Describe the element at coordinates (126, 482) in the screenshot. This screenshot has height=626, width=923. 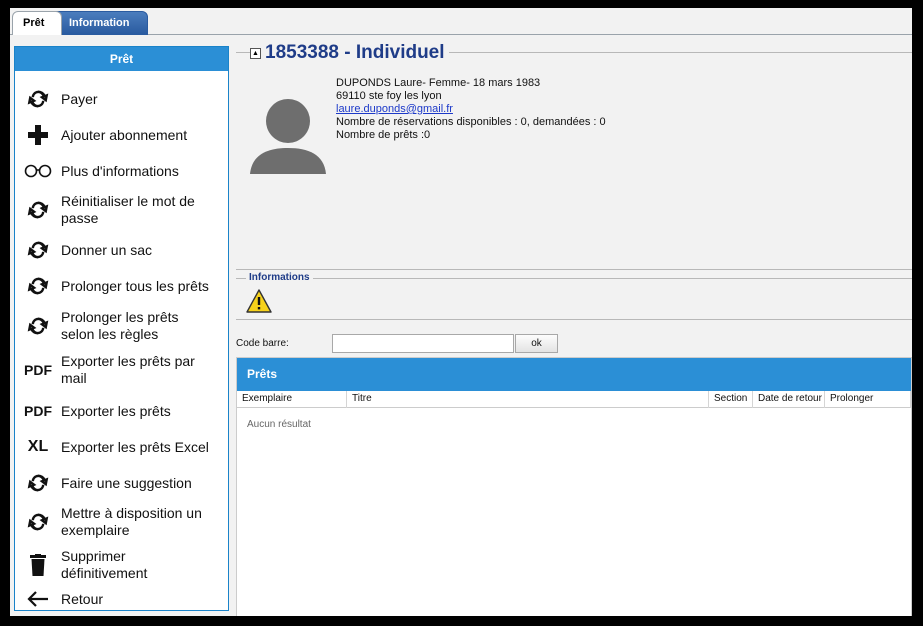
I see `sidebar-item-label: Faire une suggestion` at that location.